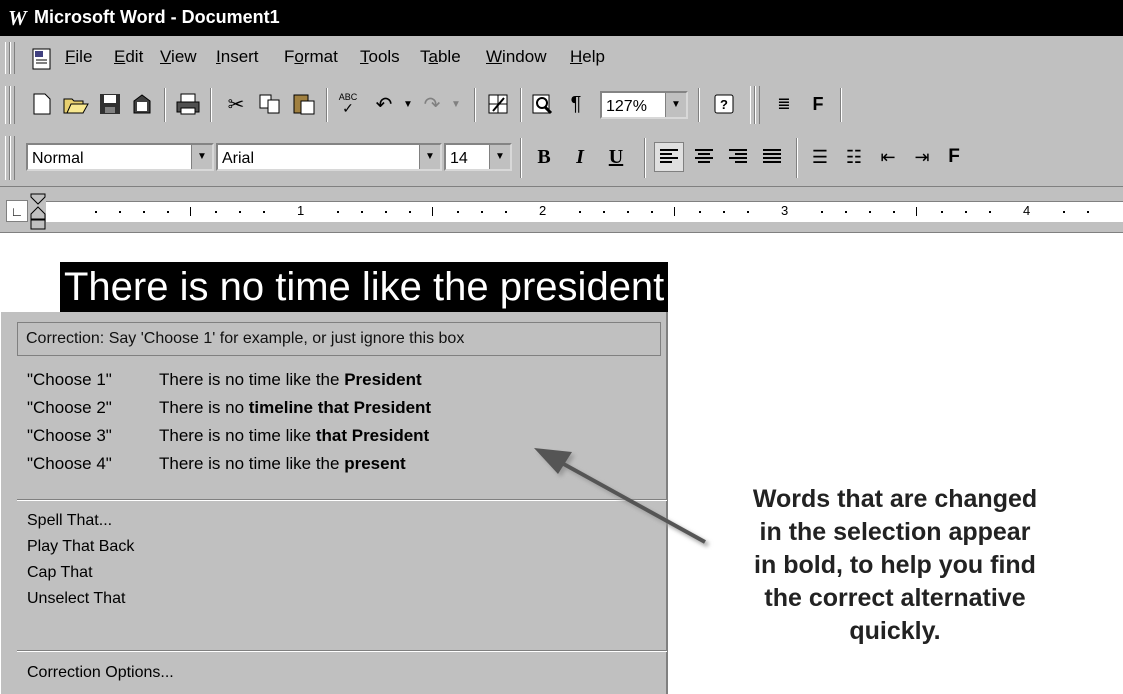 The image size is (1123, 694). I want to click on alternative-key: "Choose 1", so click(69, 379).